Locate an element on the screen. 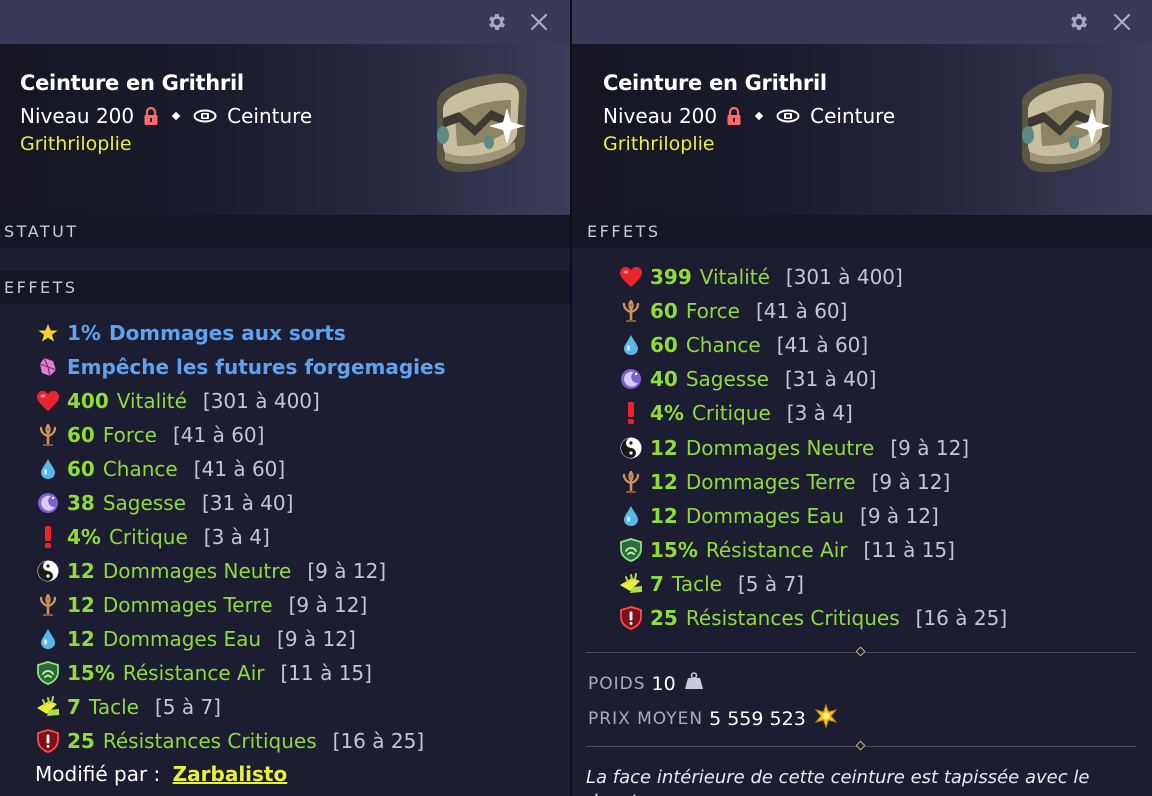 Image resolution: width=1152 pixels, height=796 pixels. effect-name: Vitalité is located at coordinates (734, 277).